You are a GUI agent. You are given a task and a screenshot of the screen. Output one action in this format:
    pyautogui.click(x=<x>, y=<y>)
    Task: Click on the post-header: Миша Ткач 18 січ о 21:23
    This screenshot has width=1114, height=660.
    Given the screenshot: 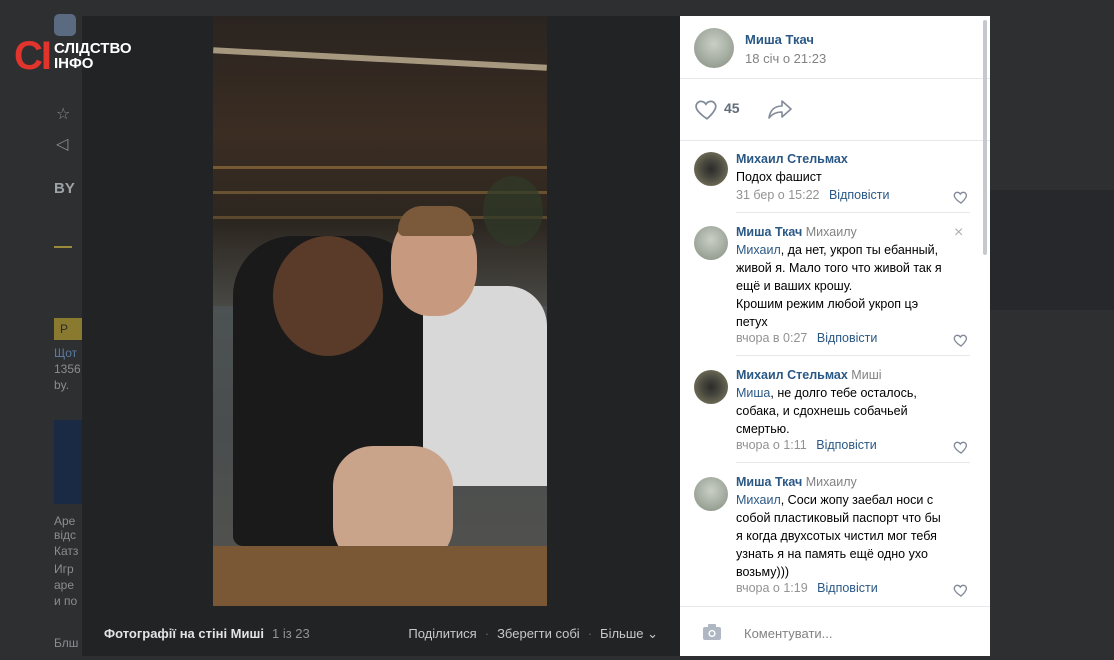 What is the action you would take?
    pyautogui.click(x=835, y=47)
    